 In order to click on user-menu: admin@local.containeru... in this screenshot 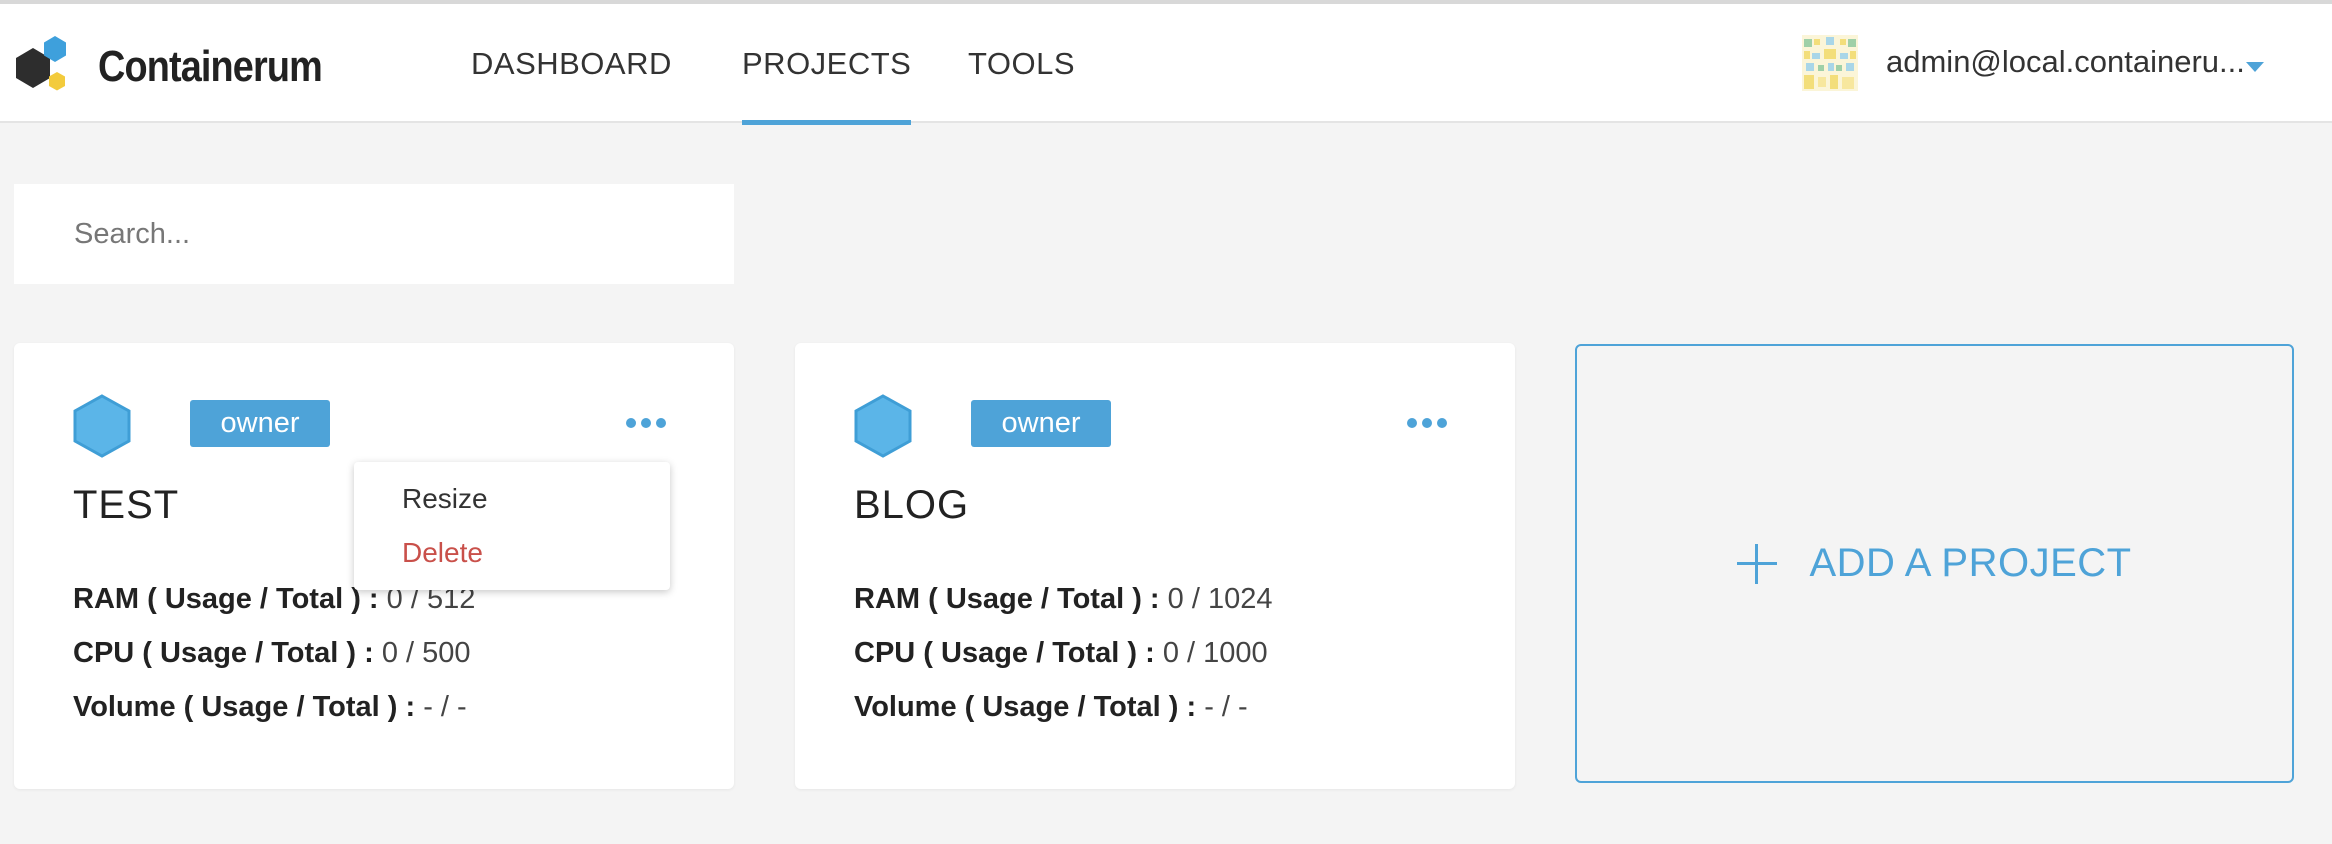, I will do `click(2067, 63)`.